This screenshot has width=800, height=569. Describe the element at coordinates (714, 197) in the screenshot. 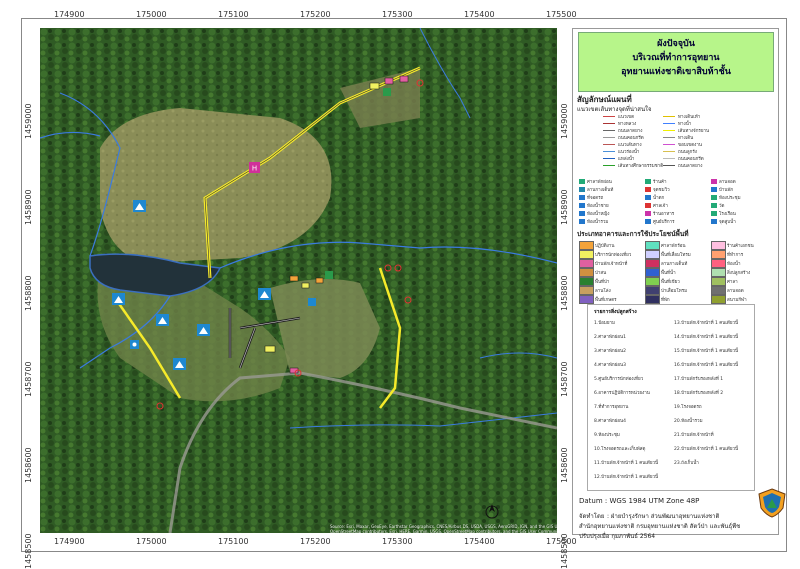

I see `meeting-icon` at that location.